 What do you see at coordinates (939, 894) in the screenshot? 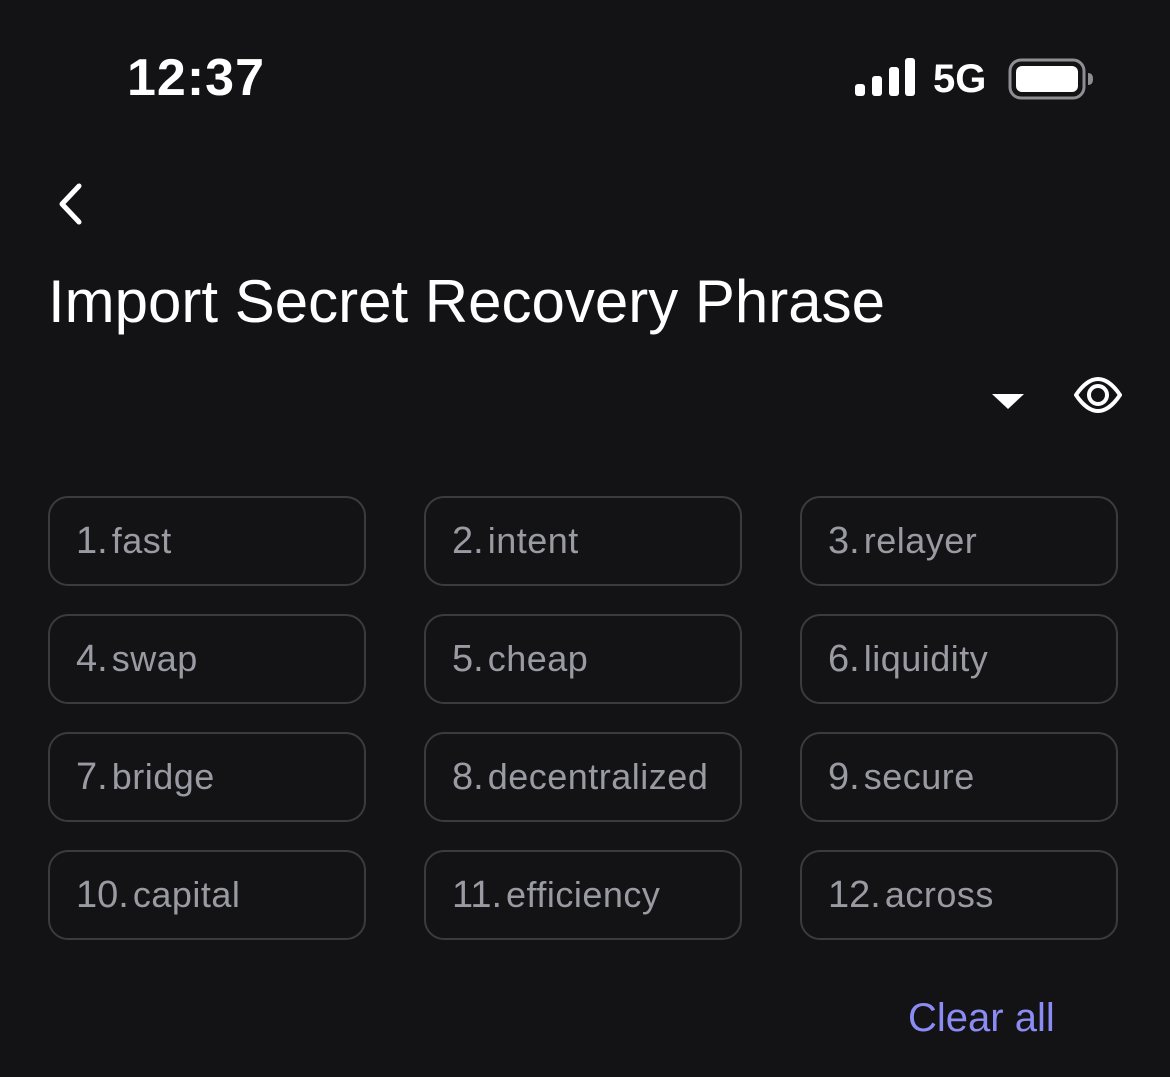
I see `word-value: across` at bounding box center [939, 894].